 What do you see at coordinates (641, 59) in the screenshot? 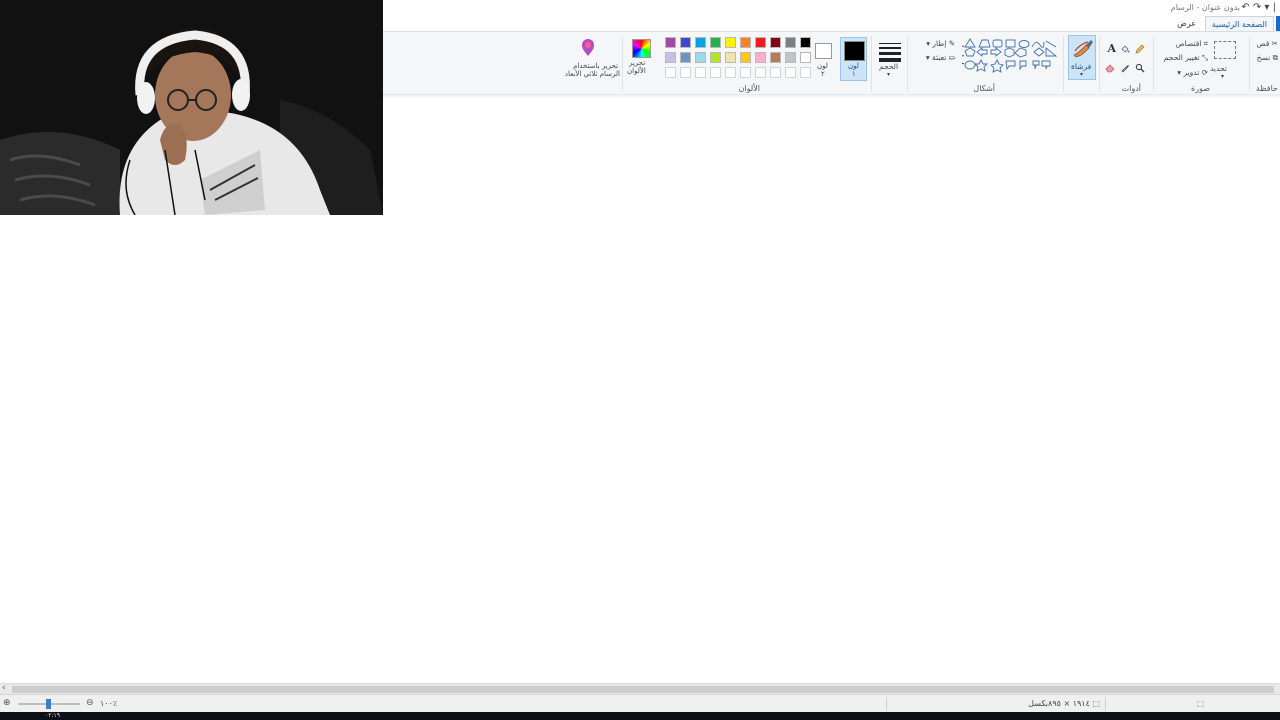
I see `edit-colors-button: تحرير الألوان` at bounding box center [641, 59].